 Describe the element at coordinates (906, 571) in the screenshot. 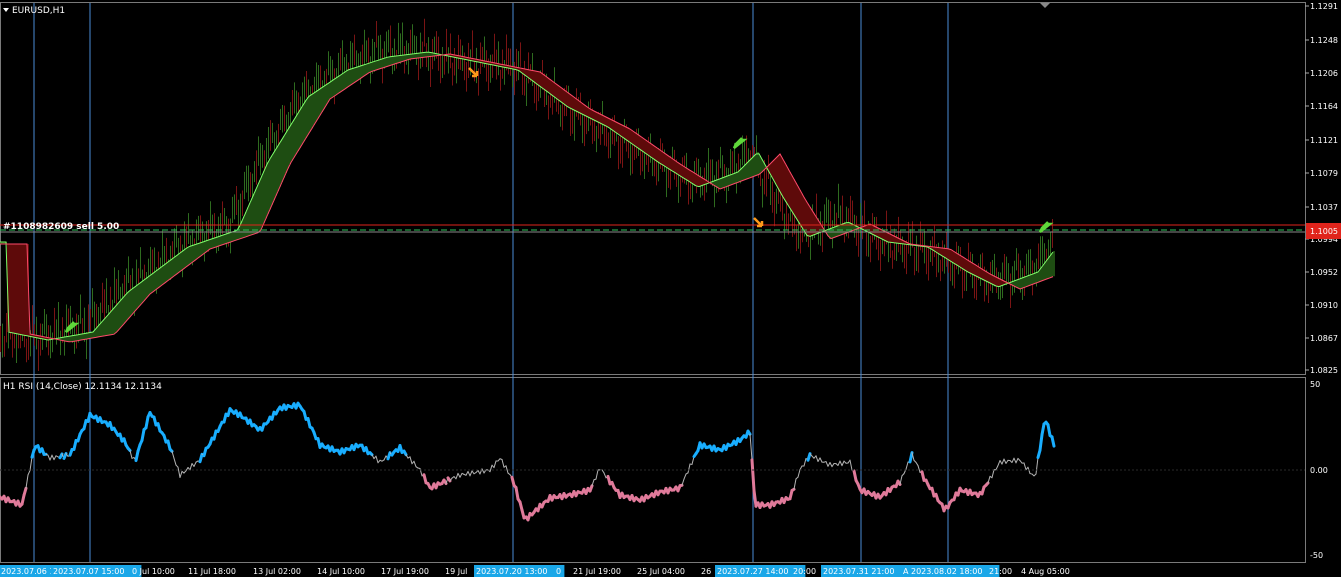

I see `time-axis-label: A` at that location.